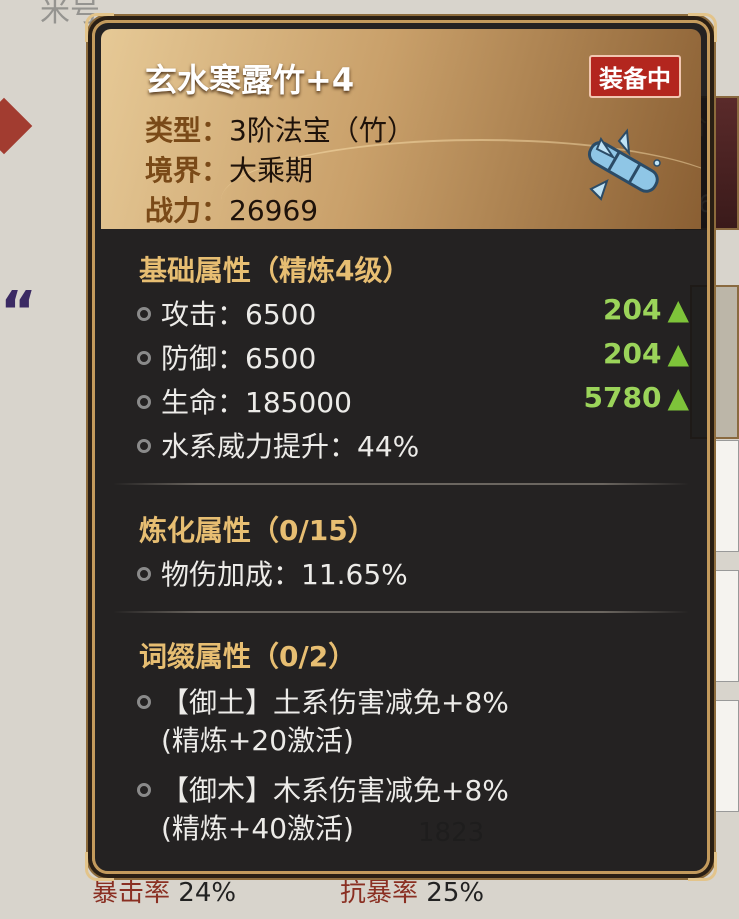  What do you see at coordinates (187, 210) in the screenshot?
I see `item-power-label: 战力：` at bounding box center [187, 210].